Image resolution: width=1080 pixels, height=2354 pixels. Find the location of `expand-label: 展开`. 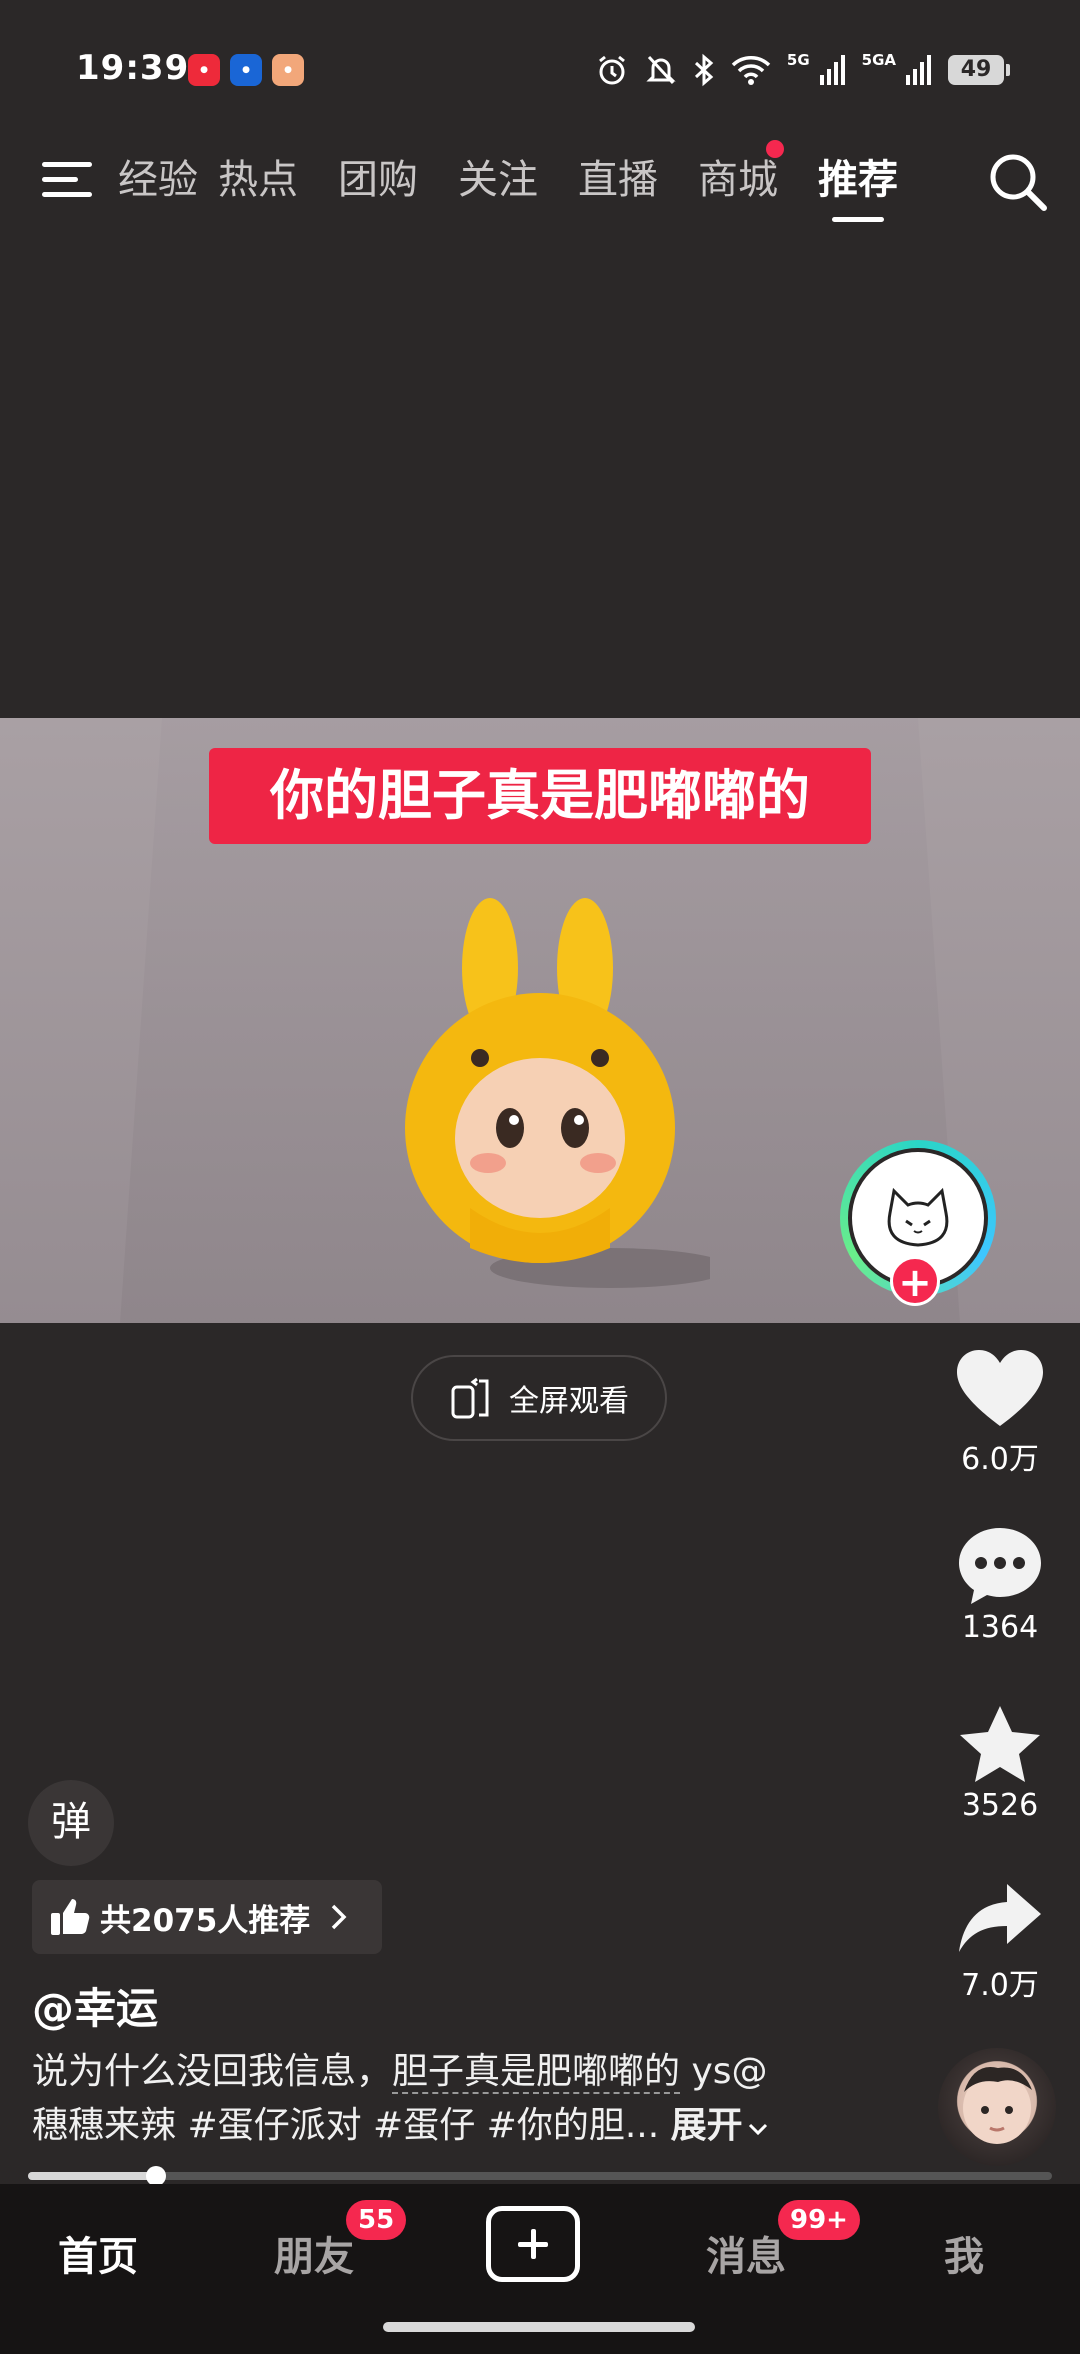

expand-label: 展开 is located at coordinates (706, 2125).